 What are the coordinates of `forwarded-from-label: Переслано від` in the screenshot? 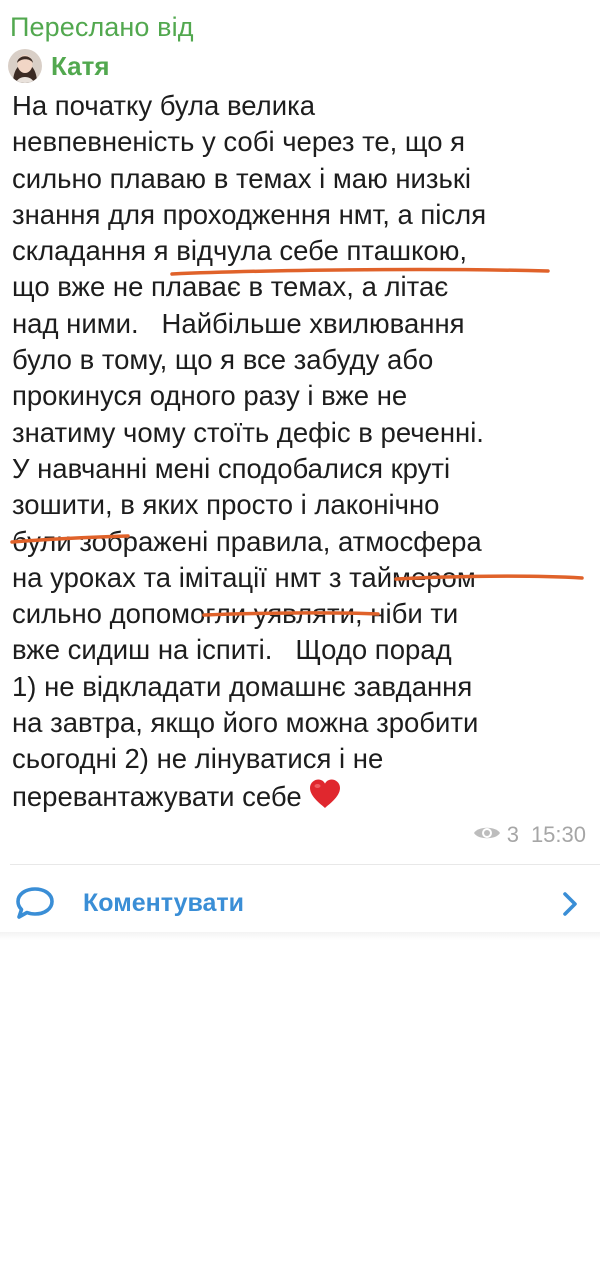 It's located at (102, 27).